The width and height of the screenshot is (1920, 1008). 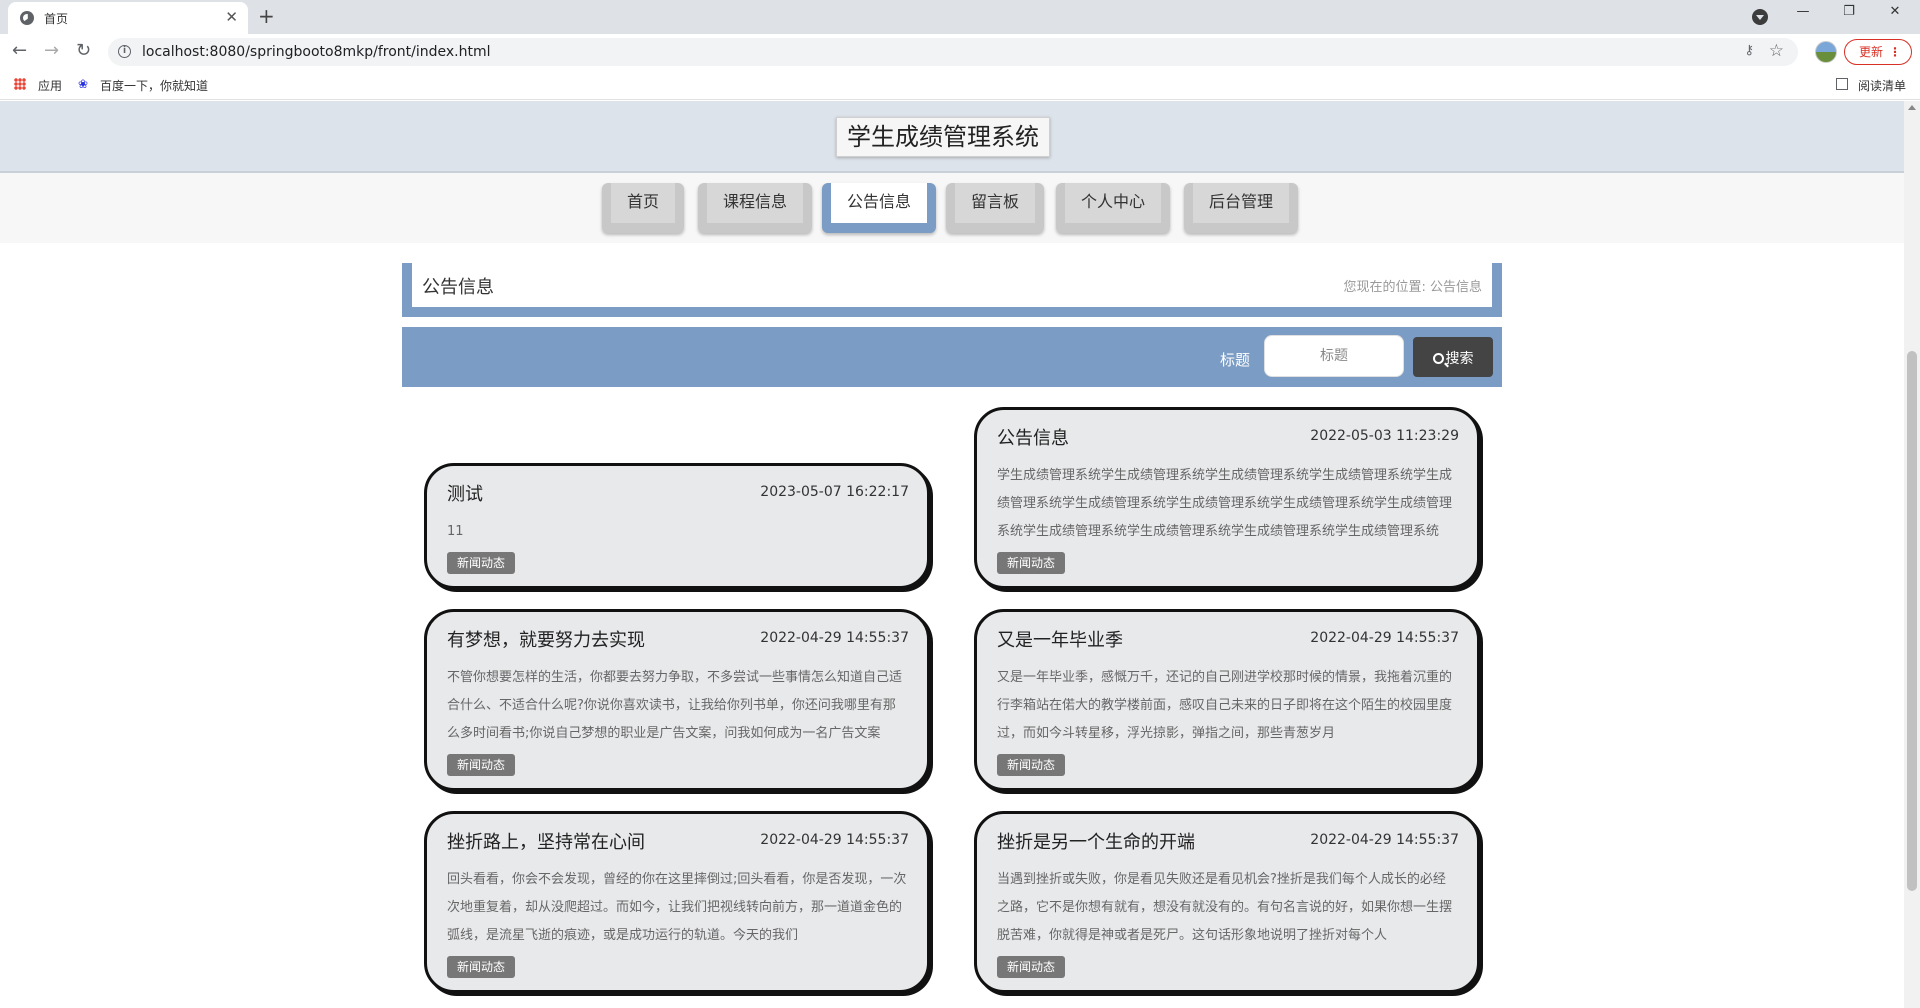 I want to click on info-icon: i, so click(x=124, y=51).